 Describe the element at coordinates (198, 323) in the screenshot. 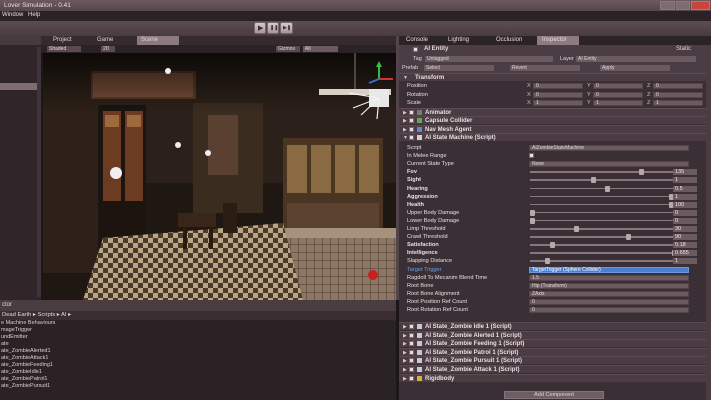

I see `list-item: e Machine Behaviours` at that location.